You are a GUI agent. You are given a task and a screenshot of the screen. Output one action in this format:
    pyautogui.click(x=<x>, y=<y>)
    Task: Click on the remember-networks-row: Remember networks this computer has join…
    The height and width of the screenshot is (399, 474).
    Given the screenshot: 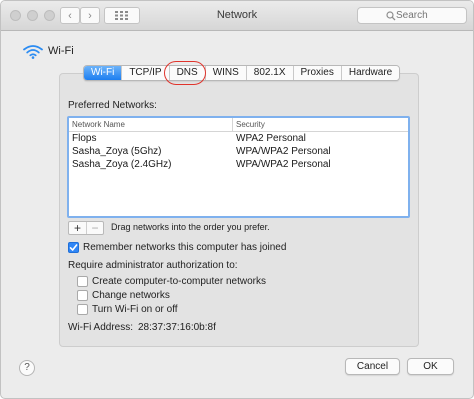 What is the action you would take?
    pyautogui.click(x=177, y=247)
    